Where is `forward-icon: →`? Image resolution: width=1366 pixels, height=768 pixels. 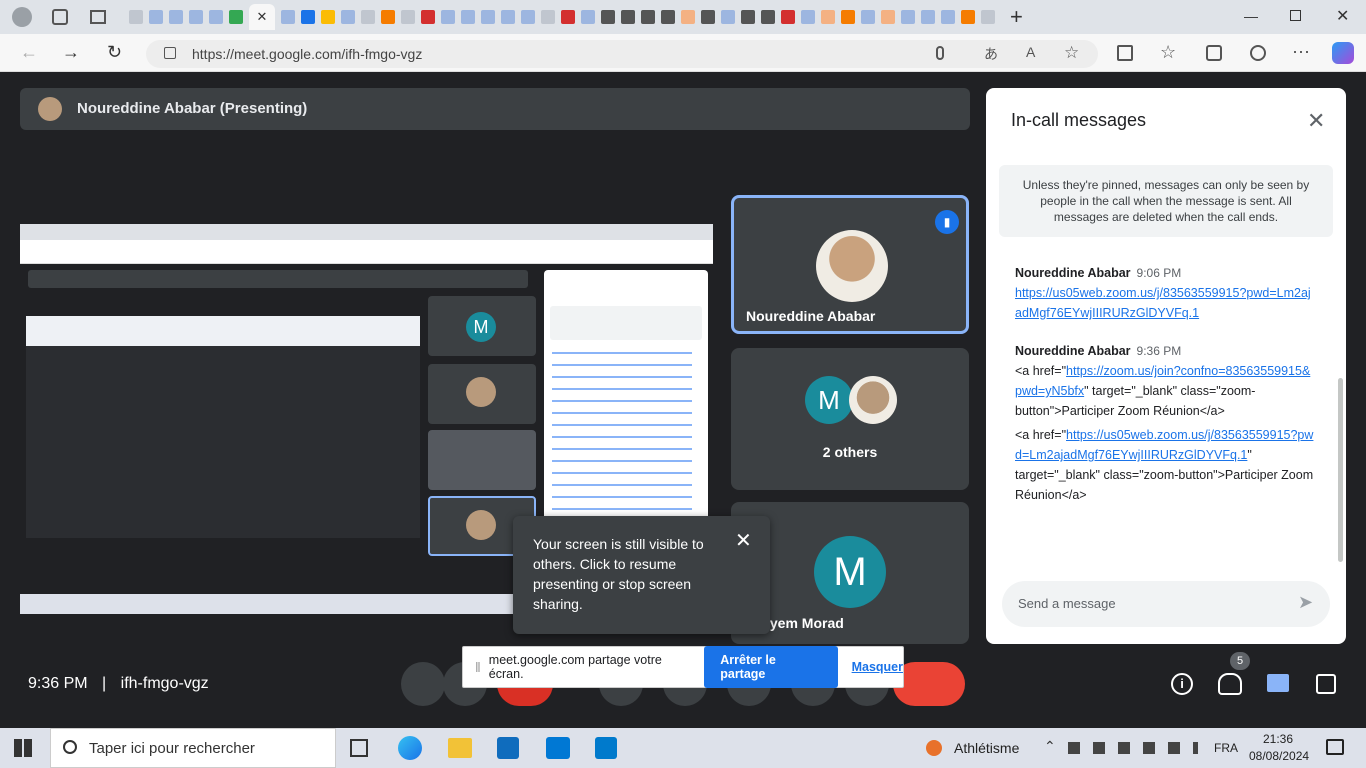 forward-icon: → is located at coordinates (71, 52).